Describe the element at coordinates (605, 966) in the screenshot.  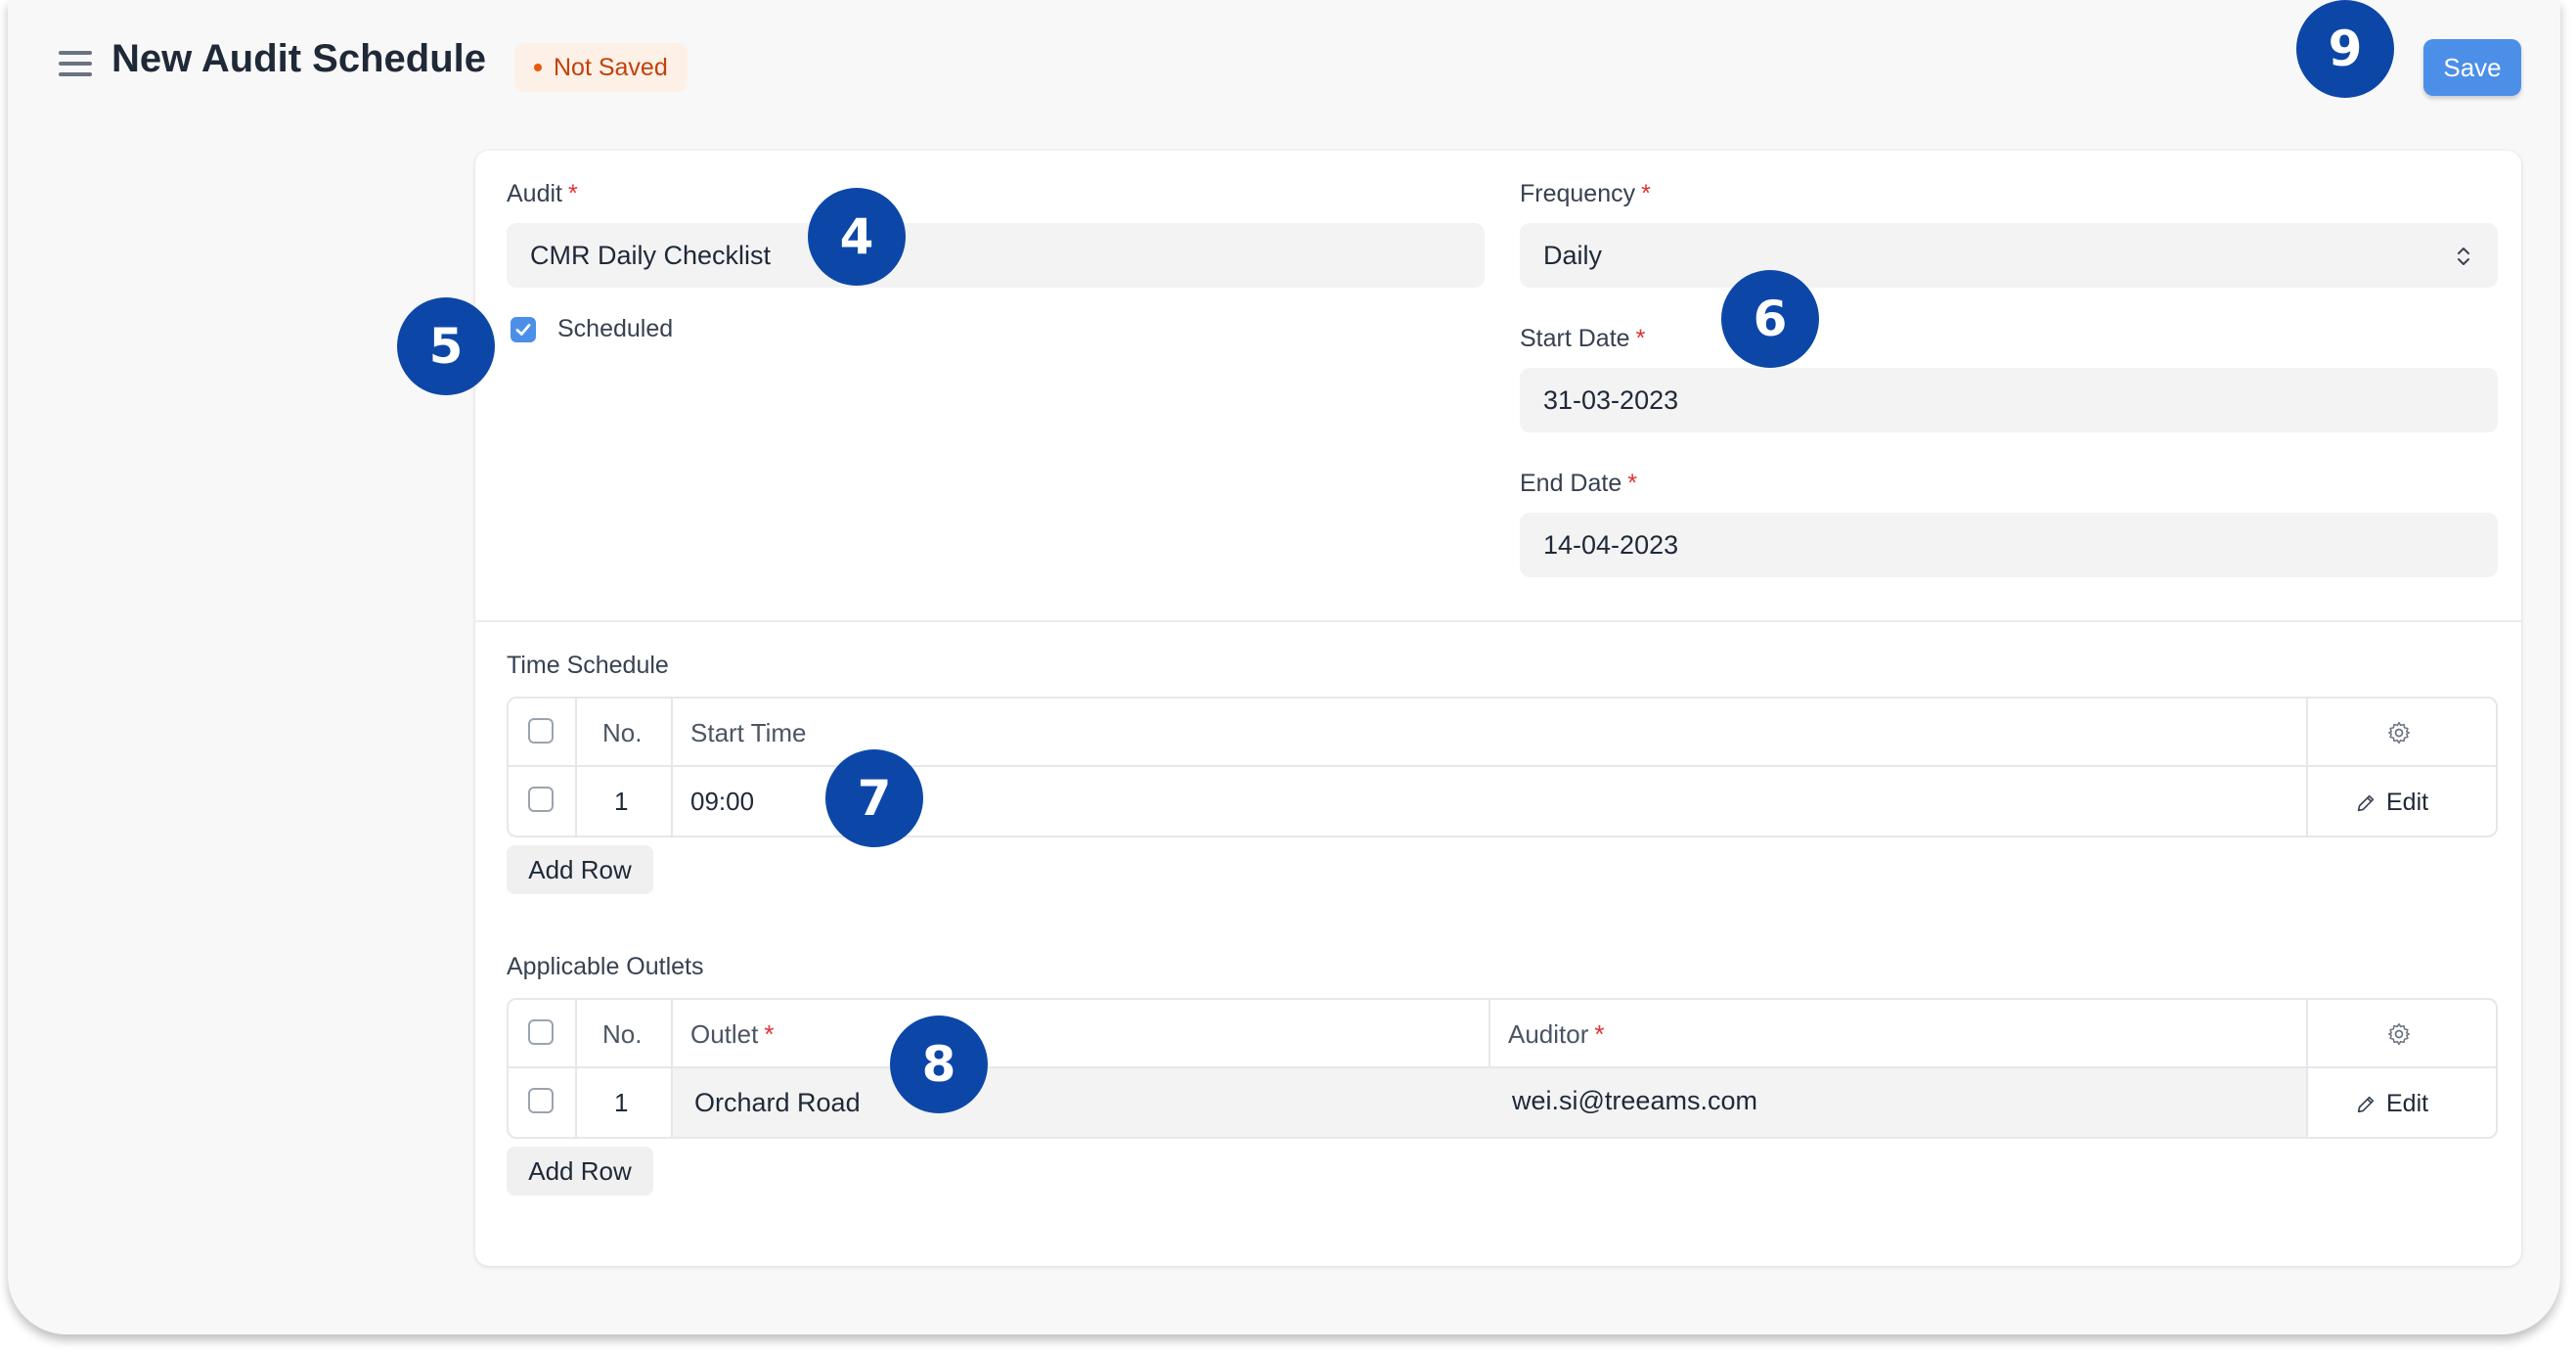
I see `applicable-outlets-label: Applicable Outlets` at that location.